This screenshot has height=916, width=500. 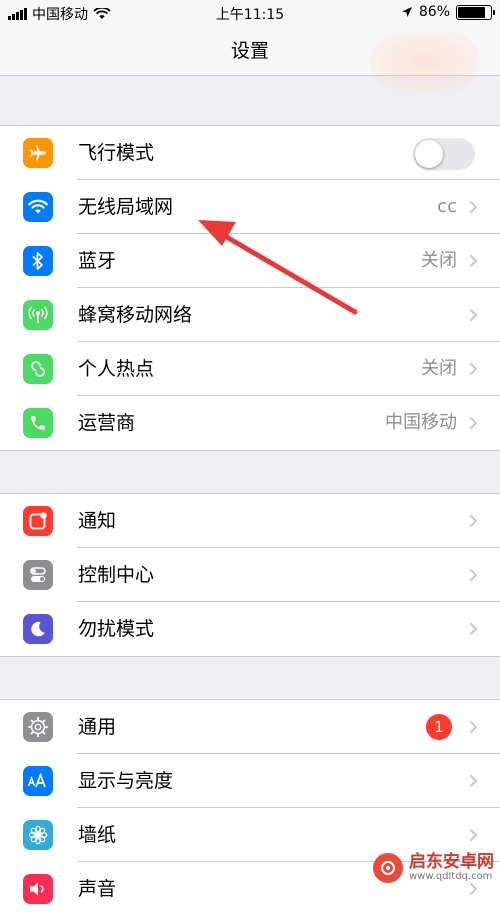 I want to click on setting-label: 控制中心, so click(x=116, y=575).